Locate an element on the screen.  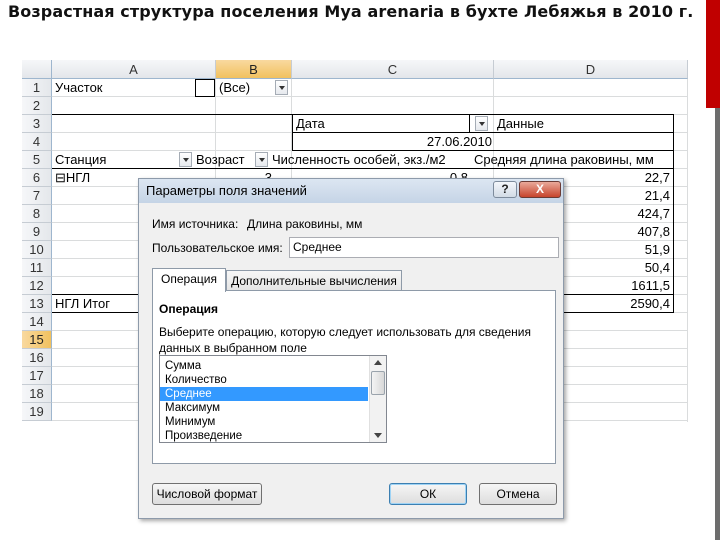
cell-d-value: 2590,4 is located at coordinates (626, 304).